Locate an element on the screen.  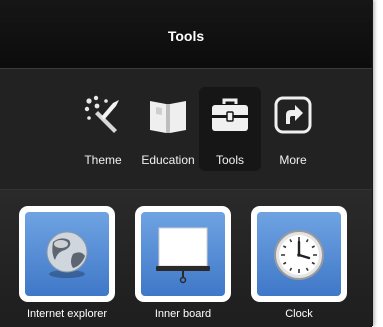
app-inner-board-label: Inner board is located at coordinates (183, 314).